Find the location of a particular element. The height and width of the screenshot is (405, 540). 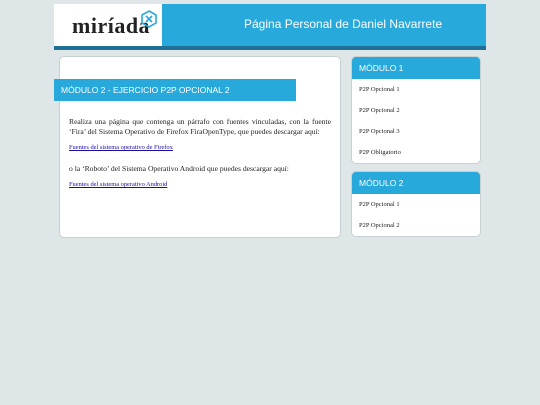

logo-text: miríada is located at coordinates (111, 25).